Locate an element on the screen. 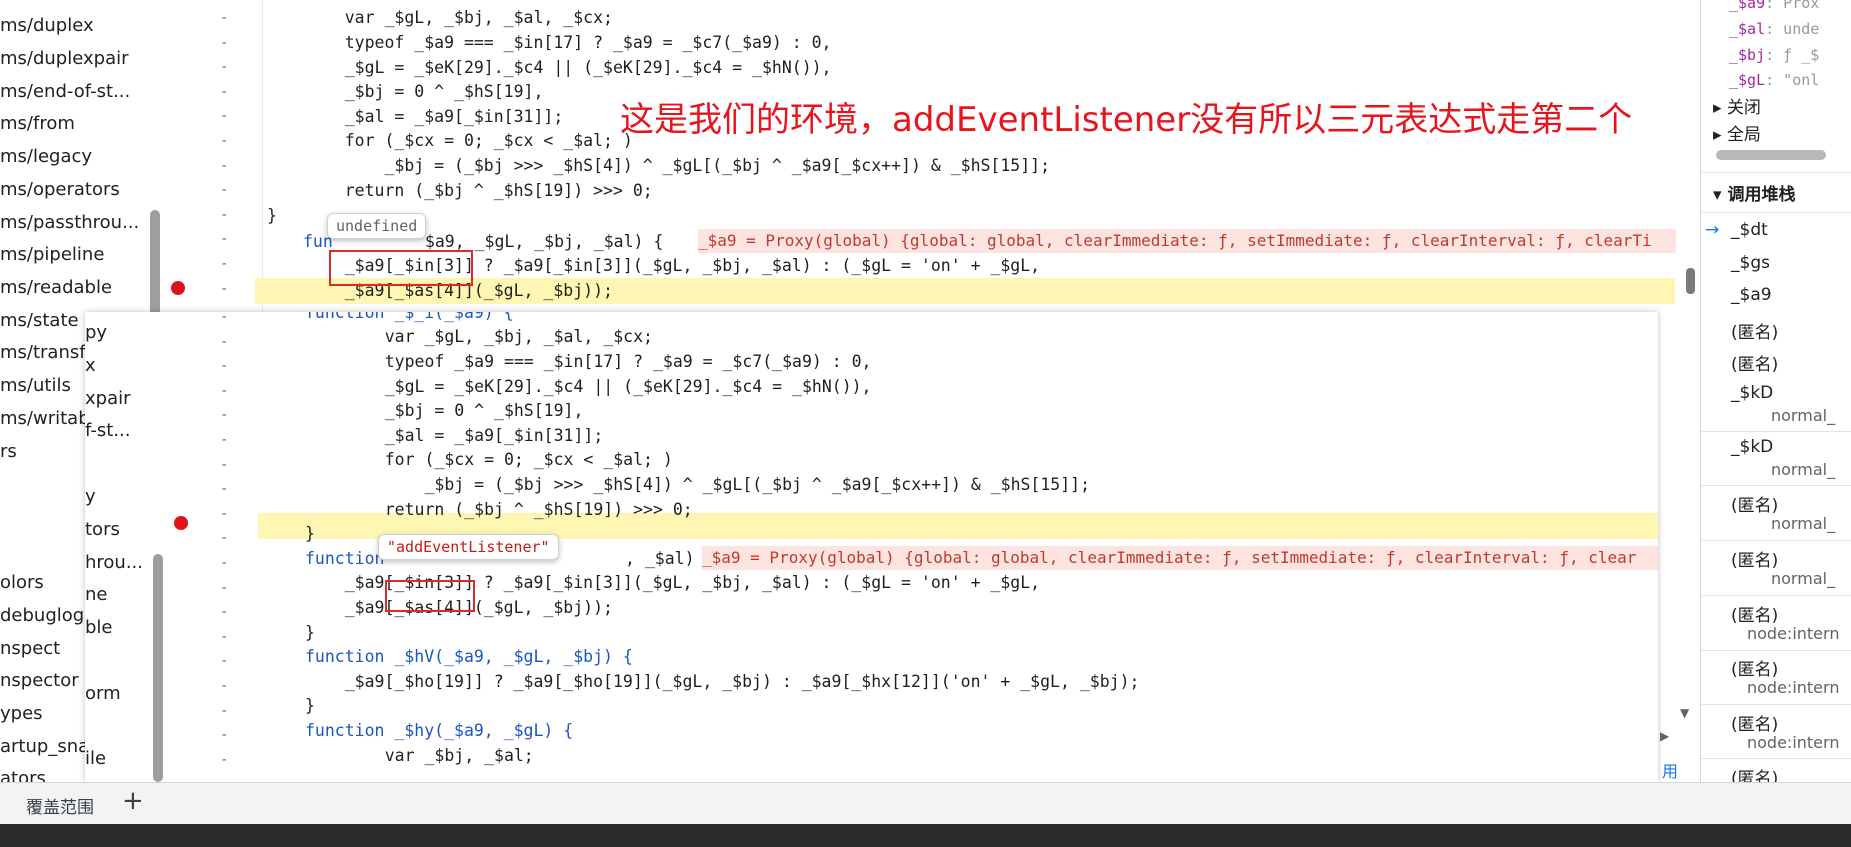  scope-variable: _$al: unde is located at coordinates (1774, 29).